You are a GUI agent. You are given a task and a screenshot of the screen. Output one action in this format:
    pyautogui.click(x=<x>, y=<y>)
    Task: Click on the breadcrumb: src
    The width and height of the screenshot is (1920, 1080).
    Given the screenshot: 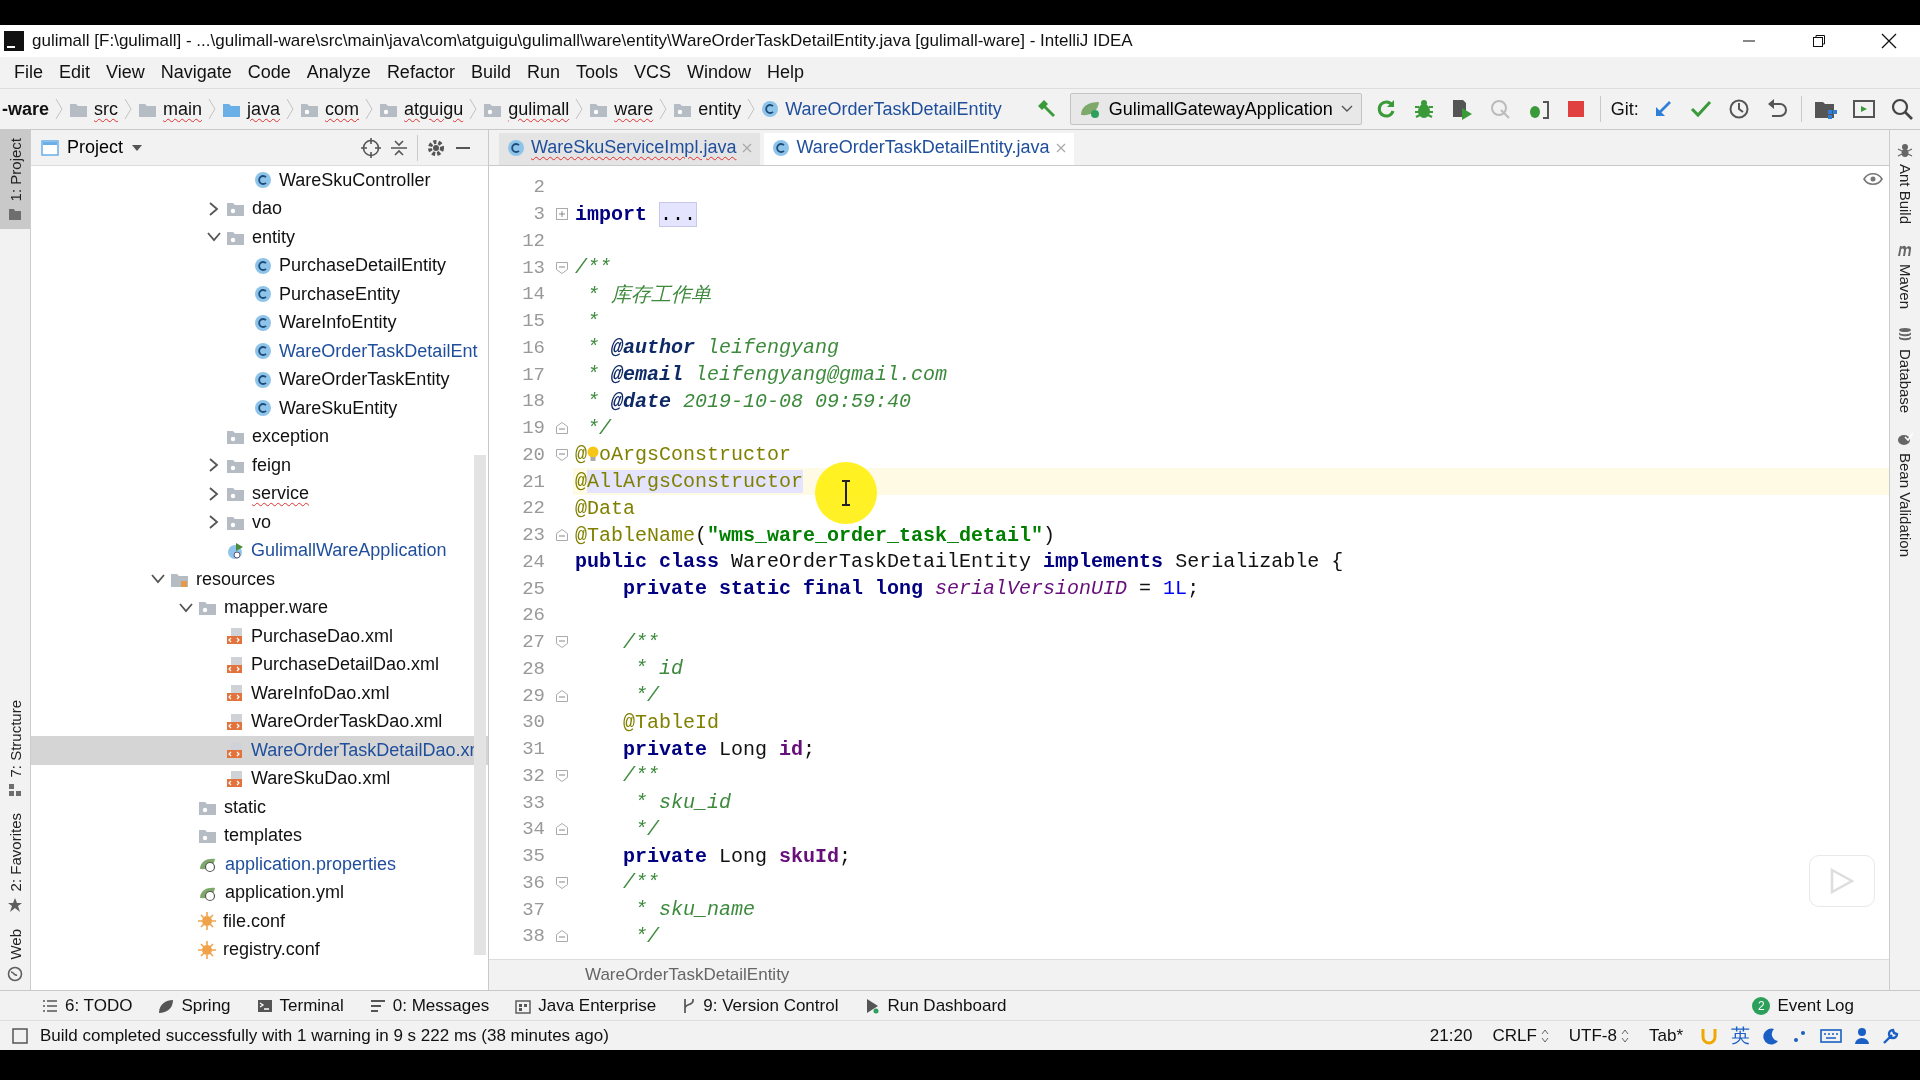 What is the action you would take?
    pyautogui.click(x=94, y=109)
    